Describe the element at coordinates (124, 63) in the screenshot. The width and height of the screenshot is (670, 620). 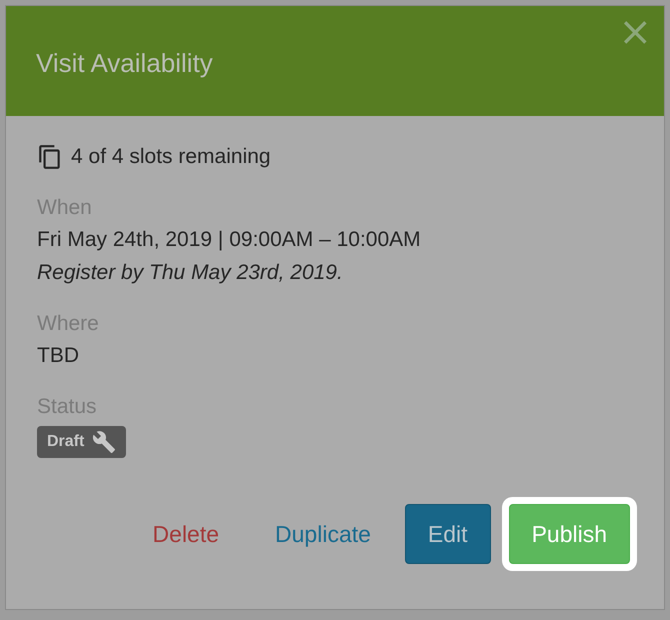
I see `dialog-title: Visit Availability` at that location.